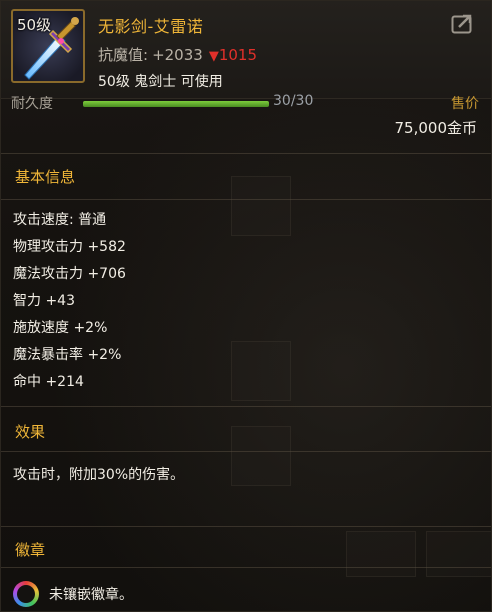 This screenshot has height=612, width=492. Describe the element at coordinates (151, 26) in the screenshot. I see `item-name: 无影剑-艾雷诺` at that location.